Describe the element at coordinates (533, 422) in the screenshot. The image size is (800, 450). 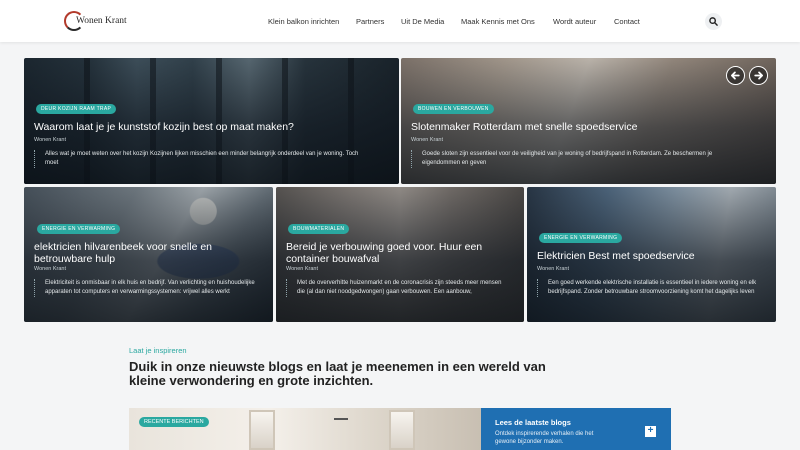
I see `panel-title: Lees de laatste blogs` at that location.